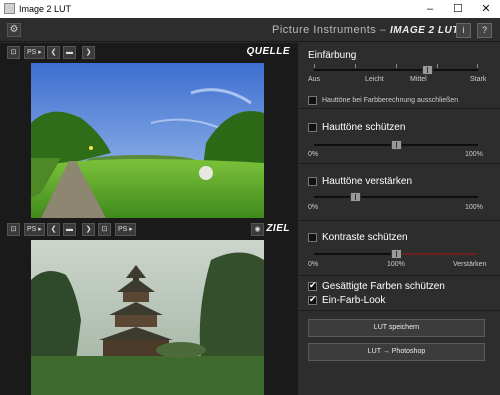 Image resolution: width=500 pixels, height=395 pixels. I want to click on target-ps-export-button: PS ▸, so click(125, 229).